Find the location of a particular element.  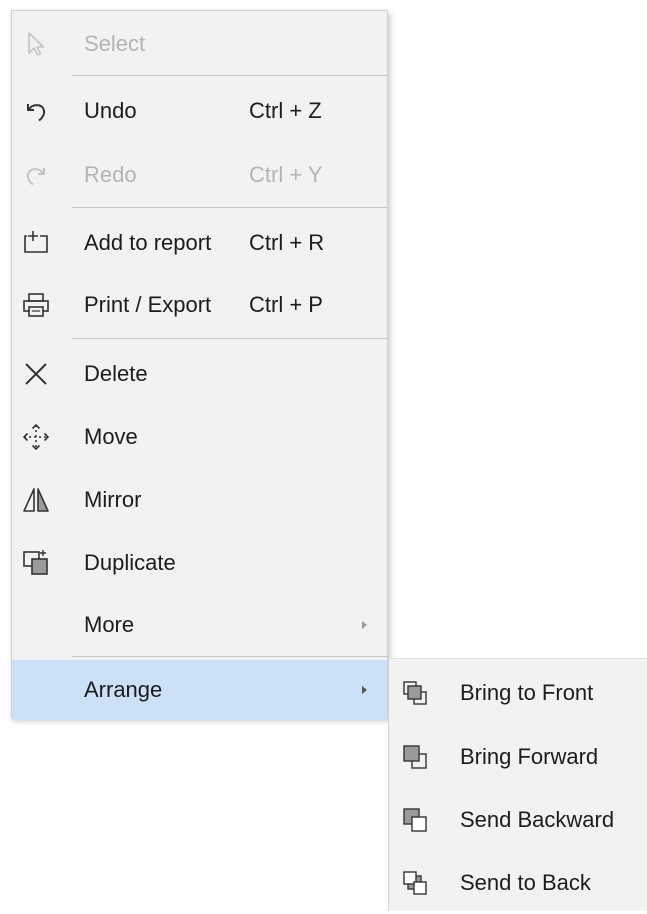

menu-item-arrange: Arrange is located at coordinates (199, 690).